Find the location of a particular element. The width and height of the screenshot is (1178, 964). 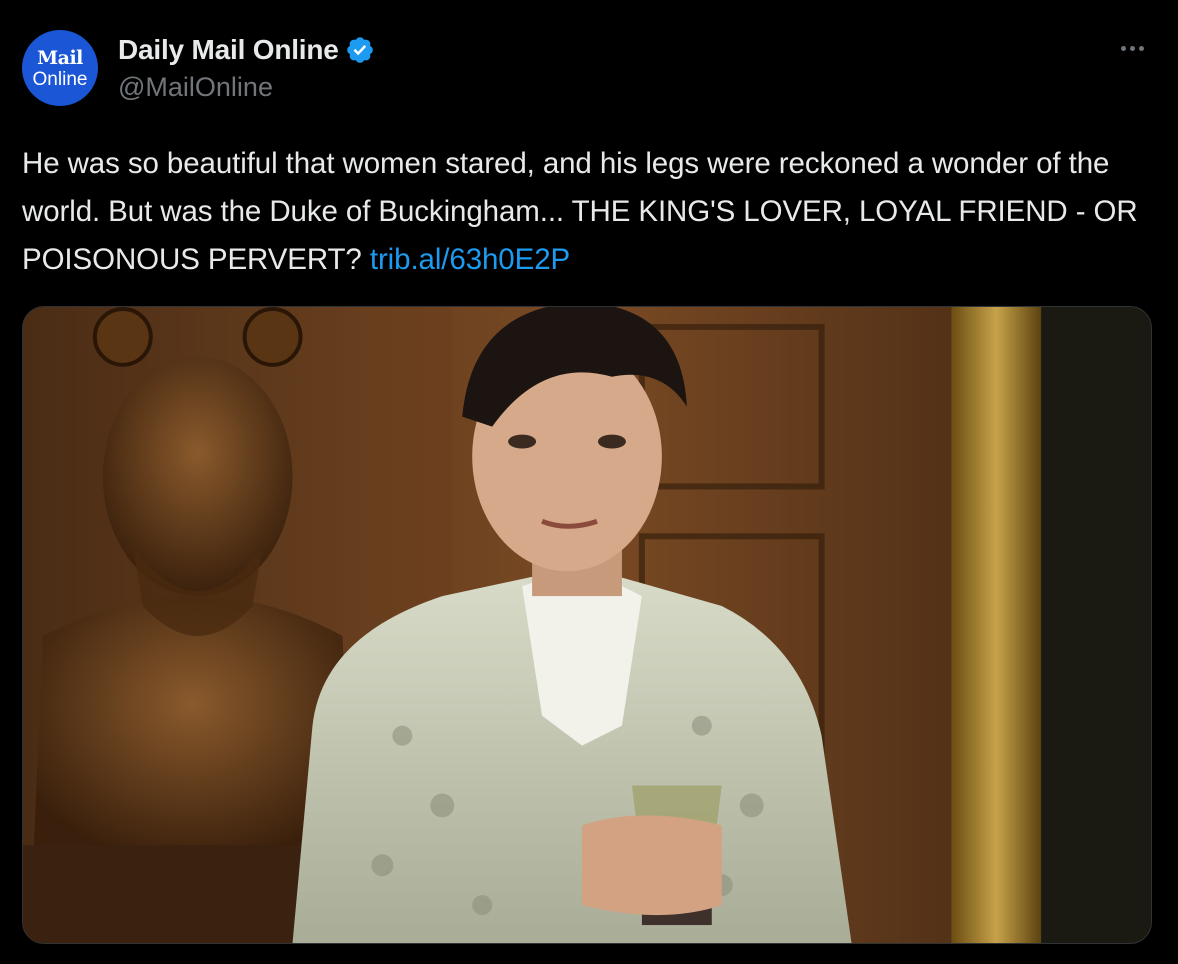

gold-frame is located at coordinates (996, 625).